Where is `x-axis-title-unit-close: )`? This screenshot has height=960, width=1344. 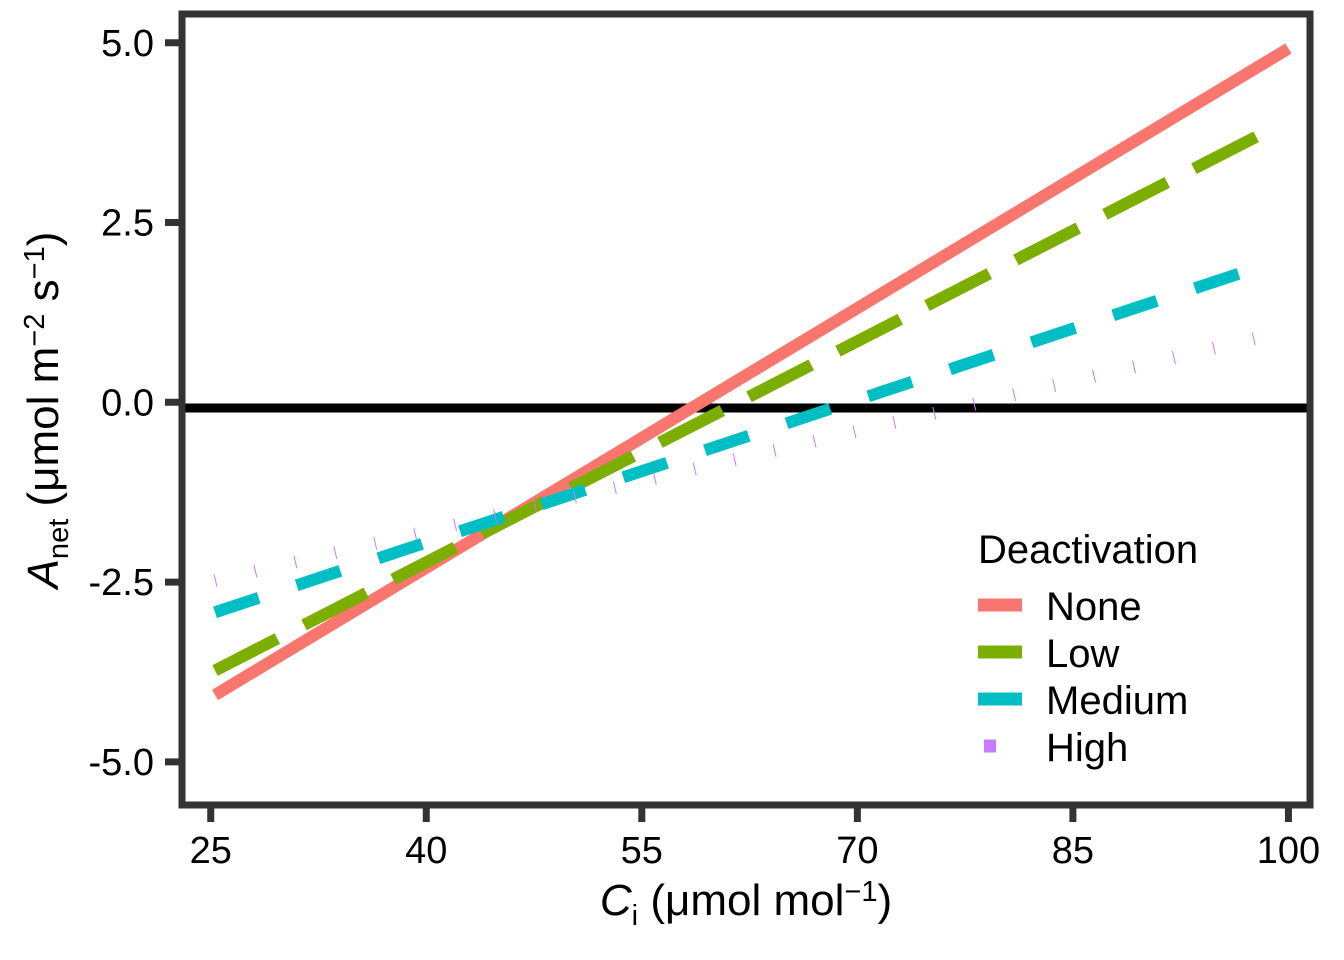
x-axis-title-unit-close: ) is located at coordinates (884, 900).